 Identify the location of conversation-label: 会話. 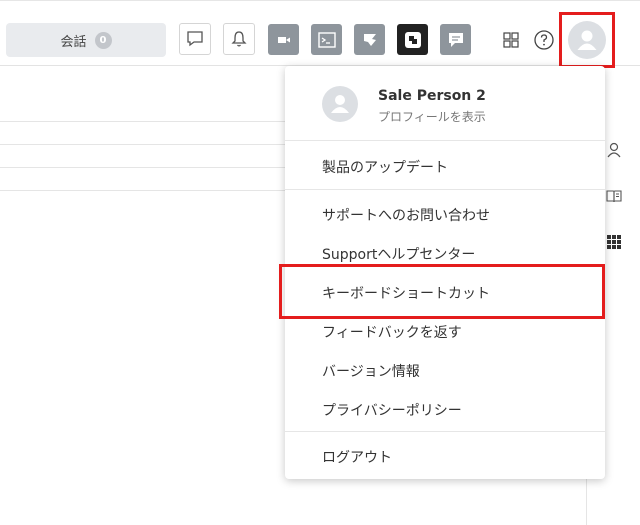
(73, 42).